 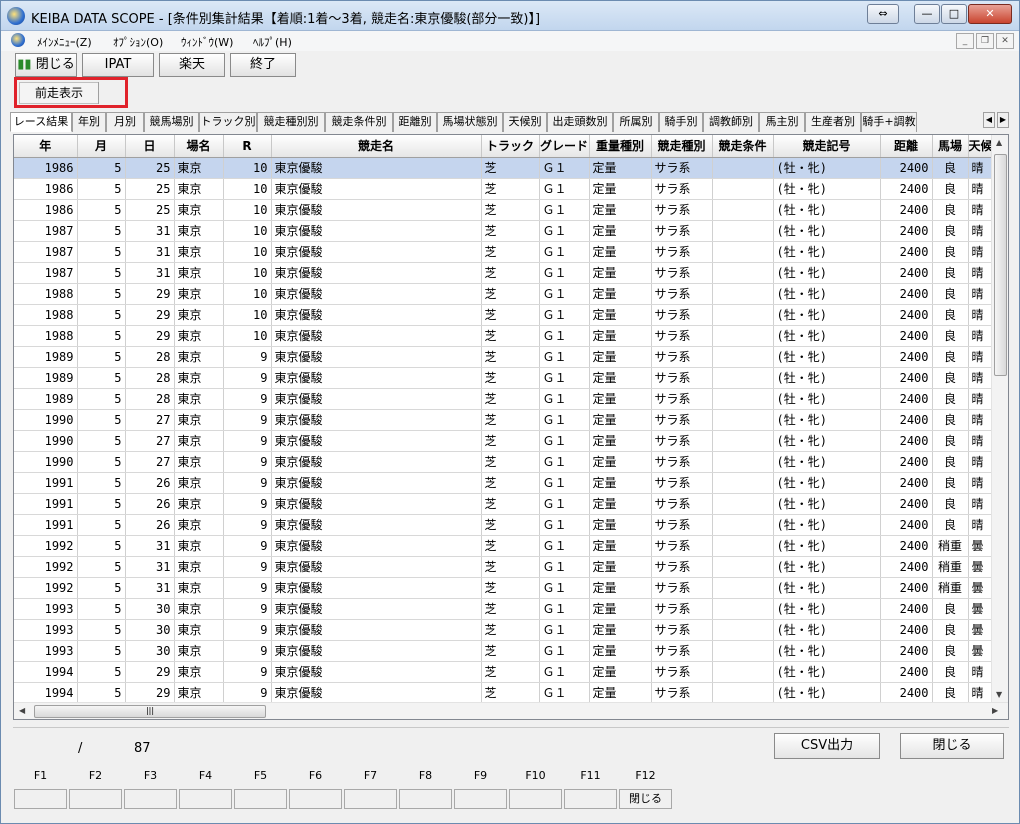 I want to click on tab-17: 騎手+調教, so click(x=889, y=122).